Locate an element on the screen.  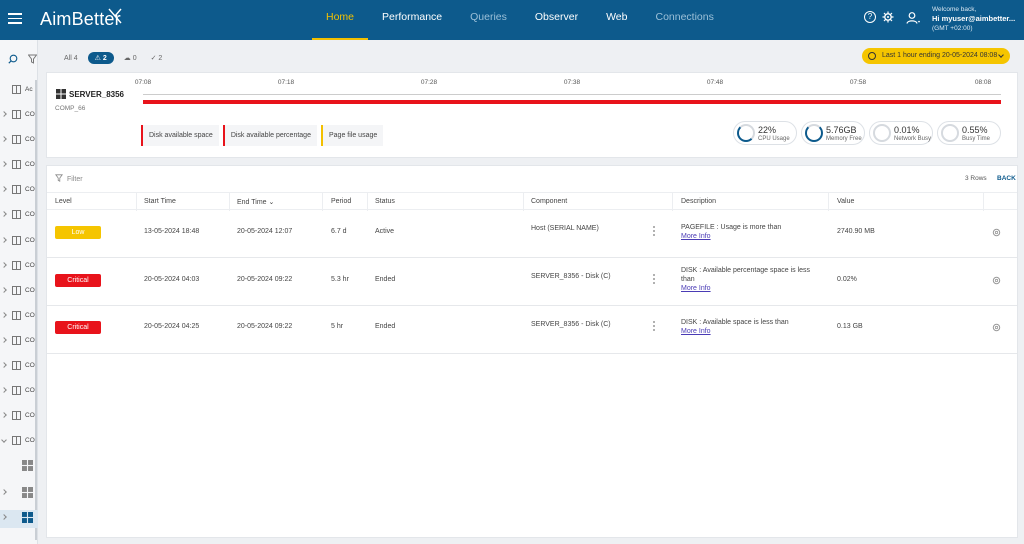
nav-performance: Performance is located at coordinates (412, 20).